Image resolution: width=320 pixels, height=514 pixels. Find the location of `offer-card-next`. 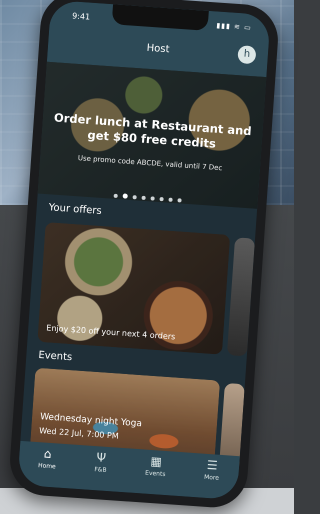

offer-card-next is located at coordinates (241, 297).